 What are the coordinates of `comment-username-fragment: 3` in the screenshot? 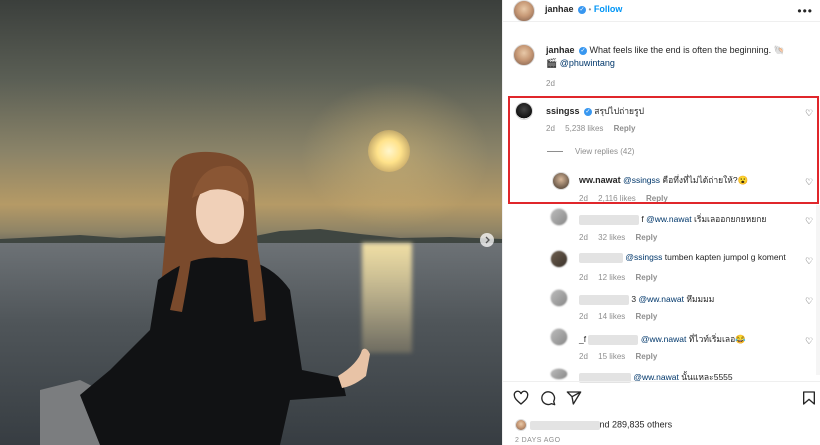 It's located at (634, 299).